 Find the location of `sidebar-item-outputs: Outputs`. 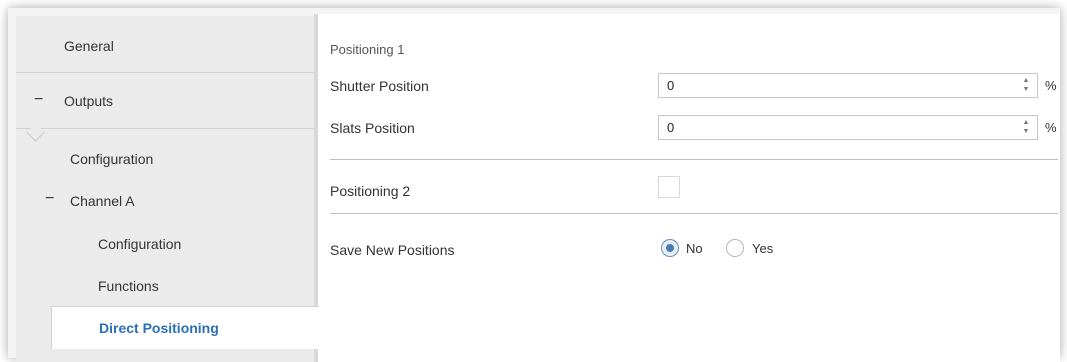

sidebar-item-outputs: Outputs is located at coordinates (88, 101).